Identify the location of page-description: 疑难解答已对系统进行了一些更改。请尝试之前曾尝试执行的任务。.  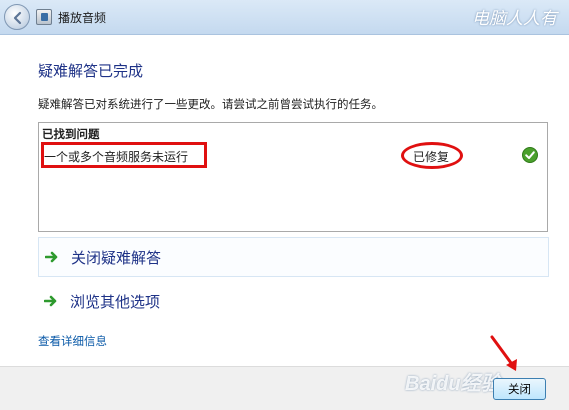
(210, 104).